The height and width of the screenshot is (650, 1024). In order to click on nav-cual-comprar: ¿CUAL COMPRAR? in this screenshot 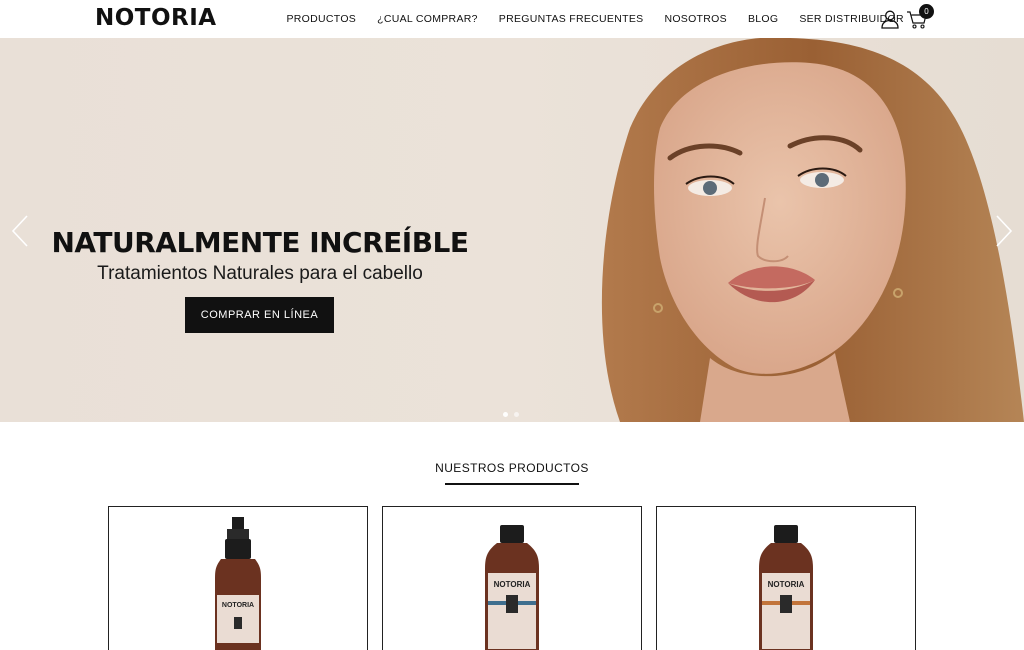, I will do `click(427, 19)`.